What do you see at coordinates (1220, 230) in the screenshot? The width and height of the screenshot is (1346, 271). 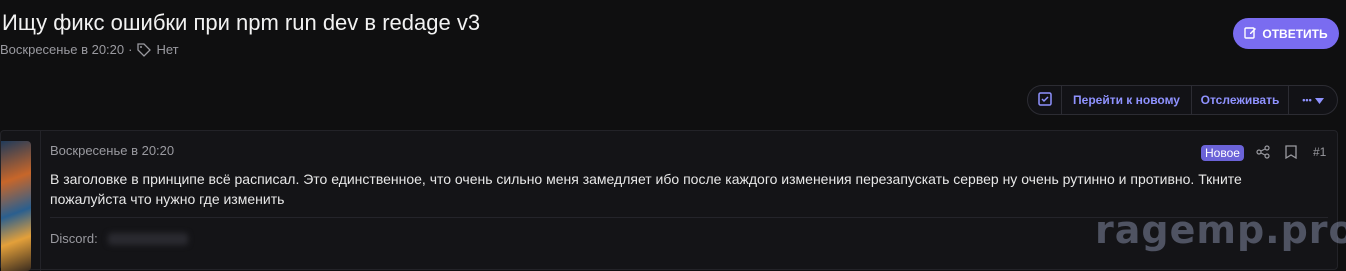 I see `watermark: ragemp.pro` at bounding box center [1220, 230].